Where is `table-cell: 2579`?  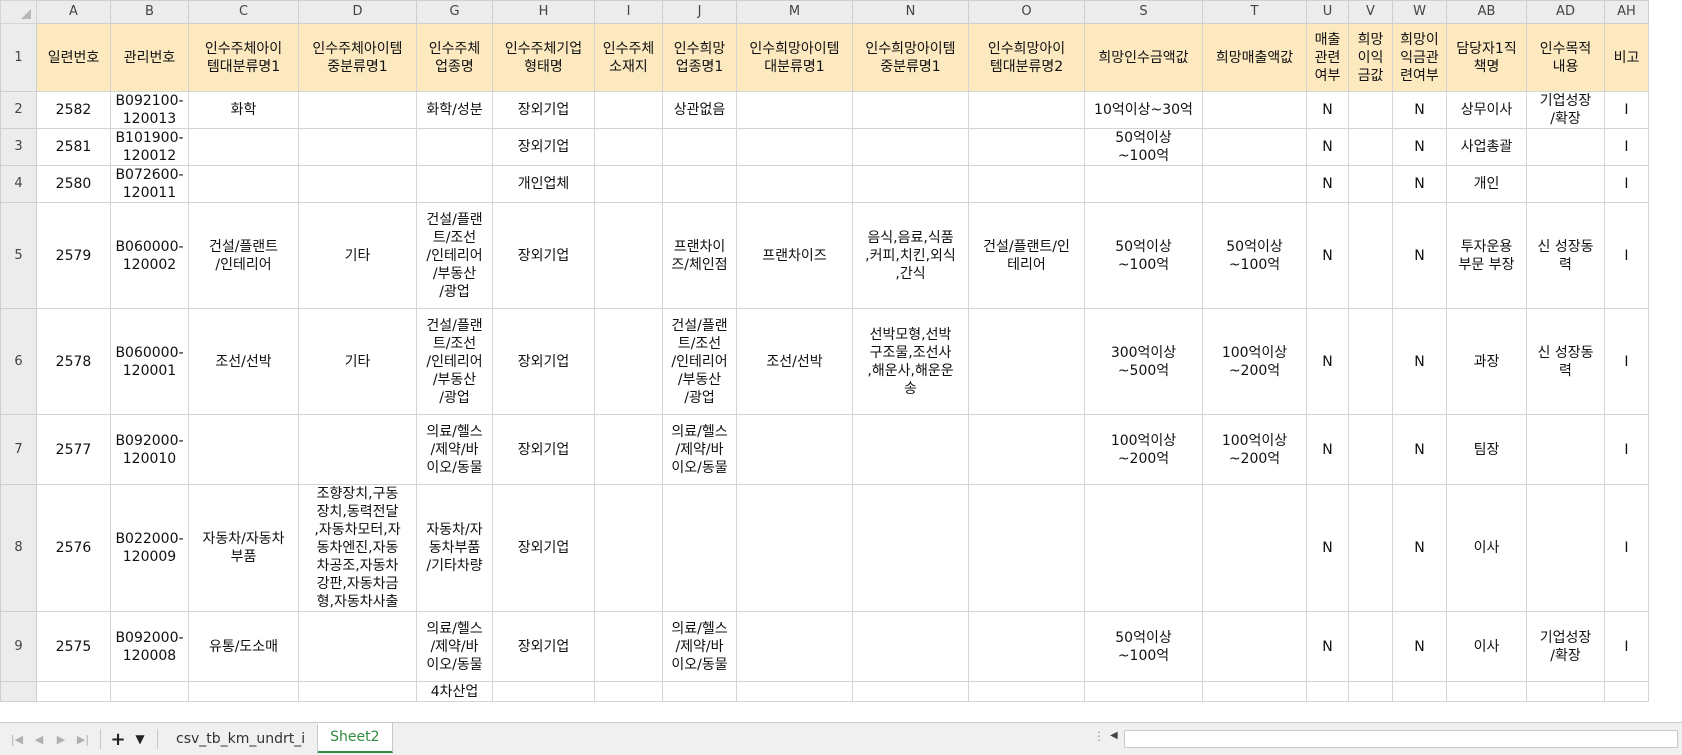
table-cell: 2579 is located at coordinates (73, 255).